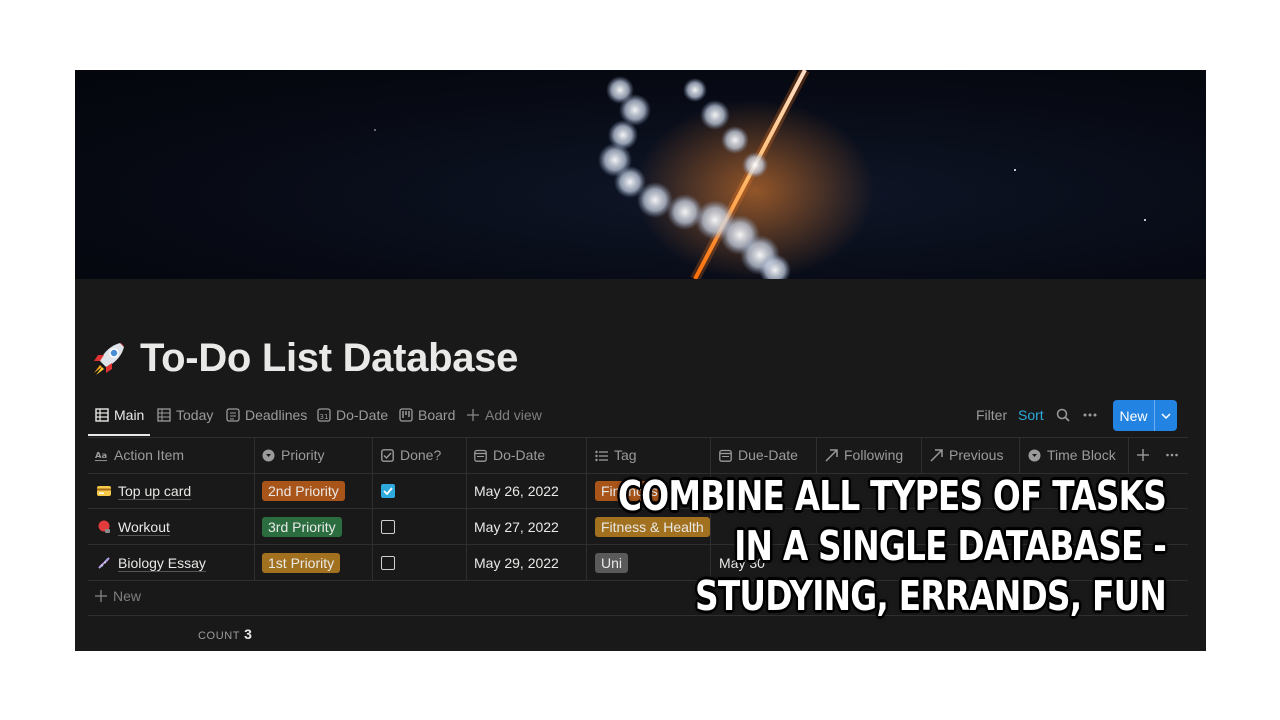 This screenshot has width=1280, height=720. I want to click on column-header-previous: Previous, so click(966, 455).